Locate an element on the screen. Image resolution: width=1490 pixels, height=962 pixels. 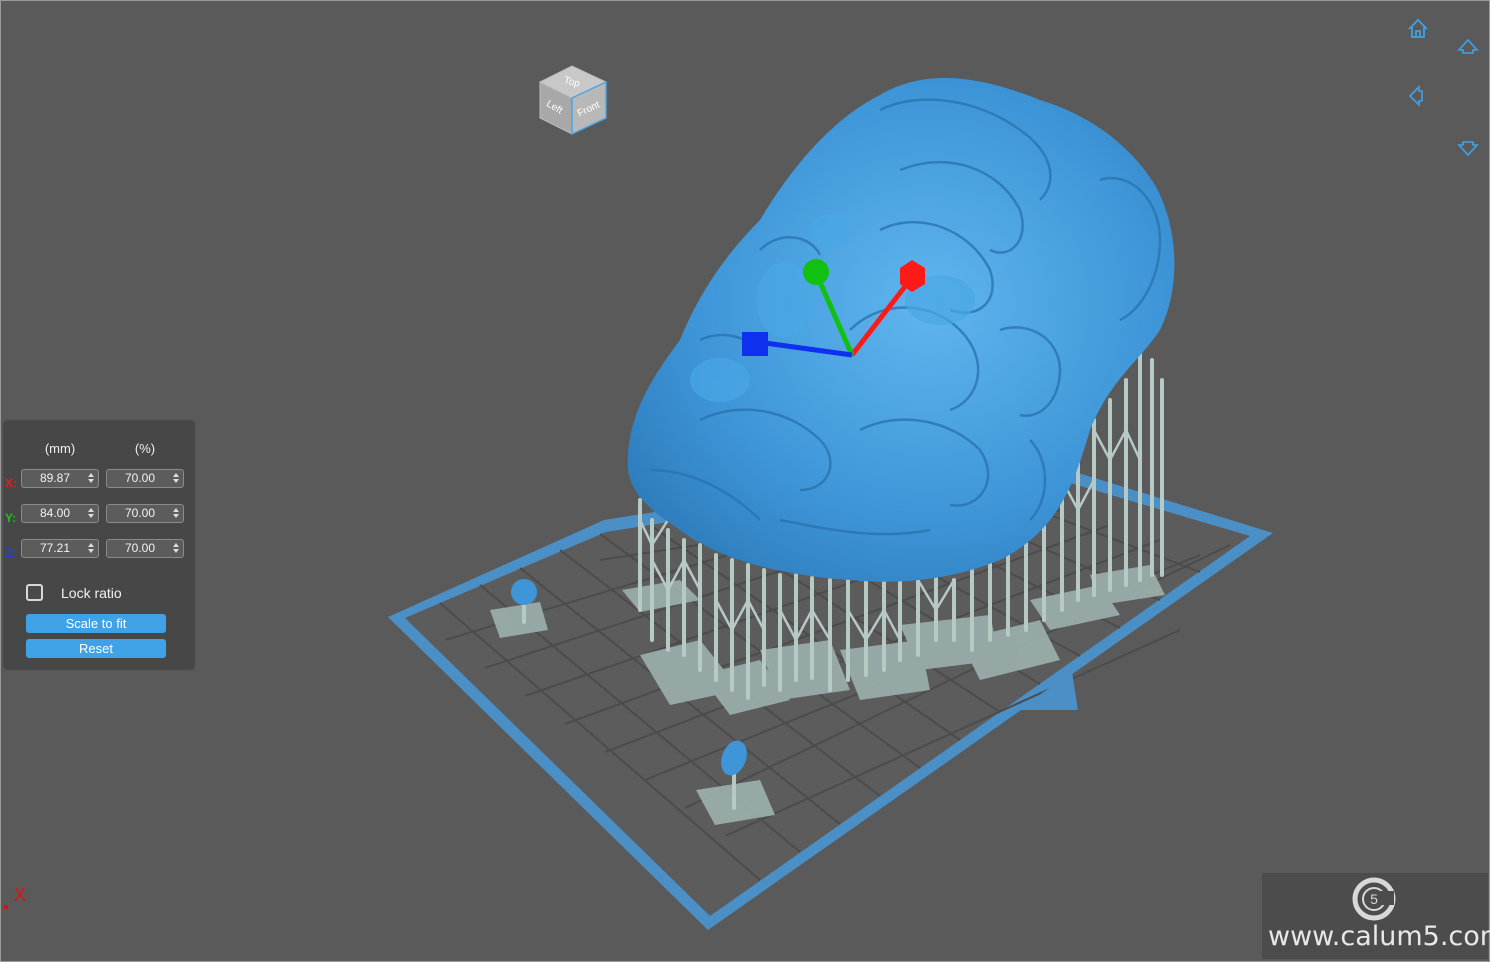
lock-ratio-label: Lock ratio is located at coordinates (91, 593).